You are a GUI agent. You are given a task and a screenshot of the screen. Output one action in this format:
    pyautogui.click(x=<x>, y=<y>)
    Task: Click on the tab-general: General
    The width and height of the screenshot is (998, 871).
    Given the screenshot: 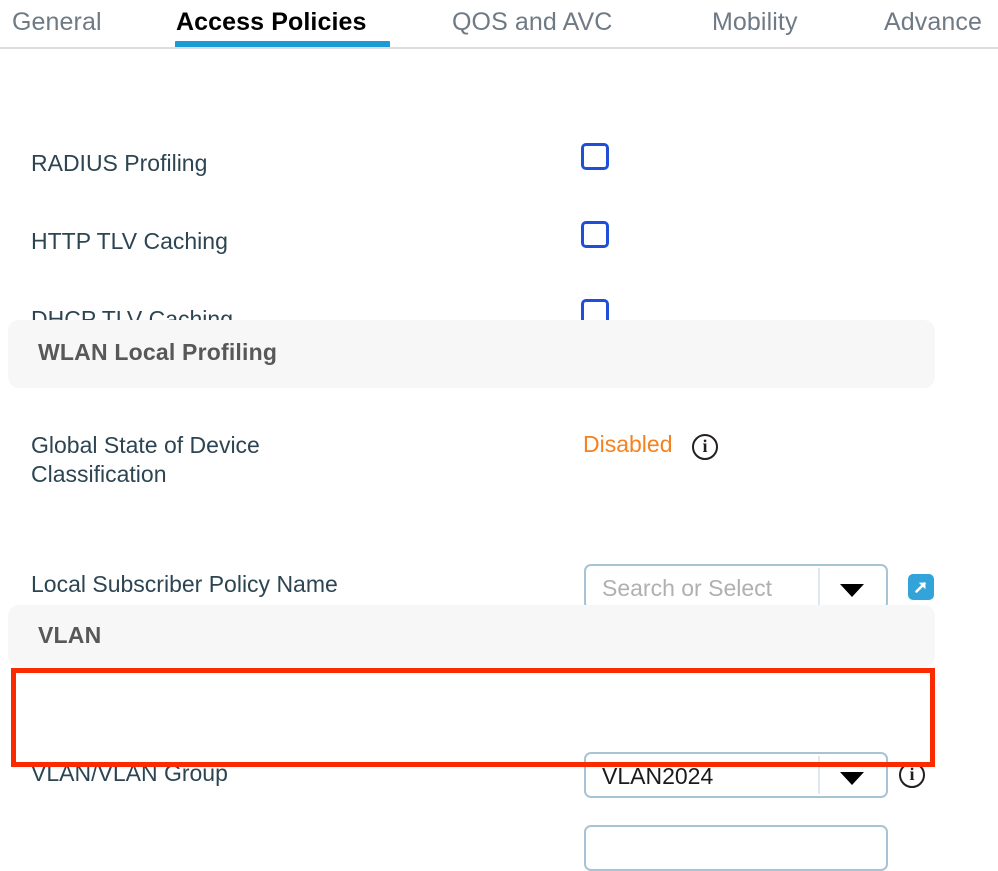 What is the action you would take?
    pyautogui.click(x=57, y=22)
    